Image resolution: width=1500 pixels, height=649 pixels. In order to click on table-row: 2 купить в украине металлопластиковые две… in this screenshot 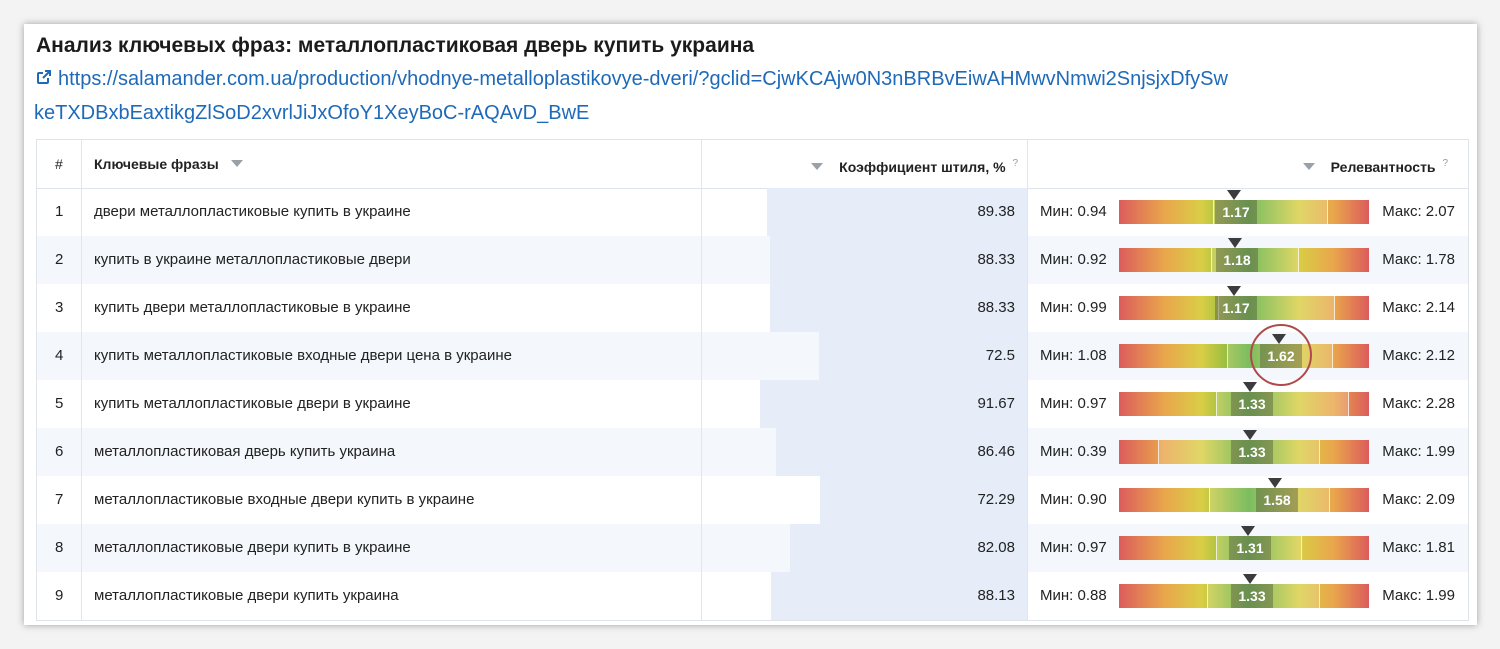, I will do `click(752, 260)`.